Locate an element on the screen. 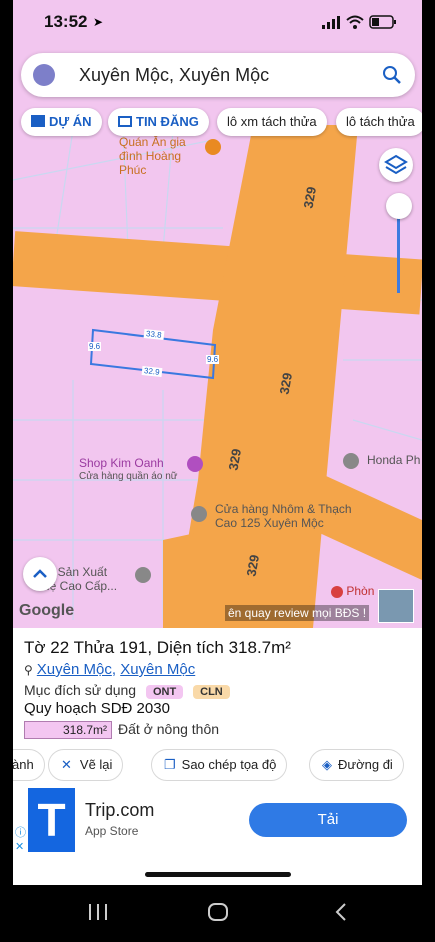  poi-shop: Shop Kim Oanh Cửa hàng quần áo nữ is located at coordinates (141, 470).